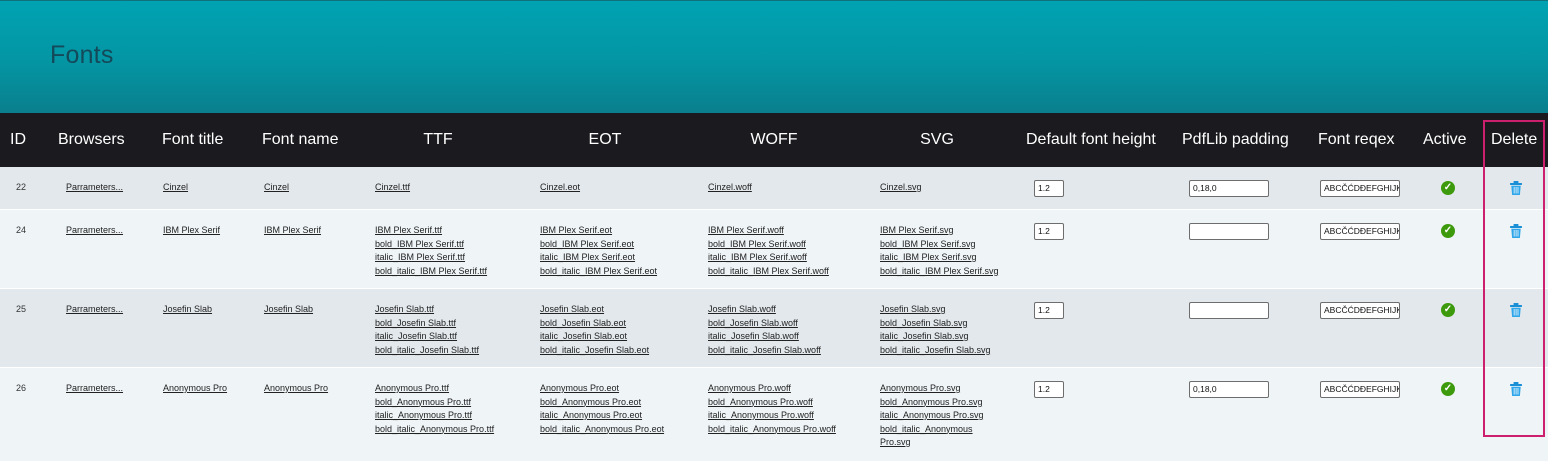 The height and width of the screenshot is (462, 1548). I want to click on svg-file-link: bold_italic_IBM Plex Serif.svg, so click(940, 272).